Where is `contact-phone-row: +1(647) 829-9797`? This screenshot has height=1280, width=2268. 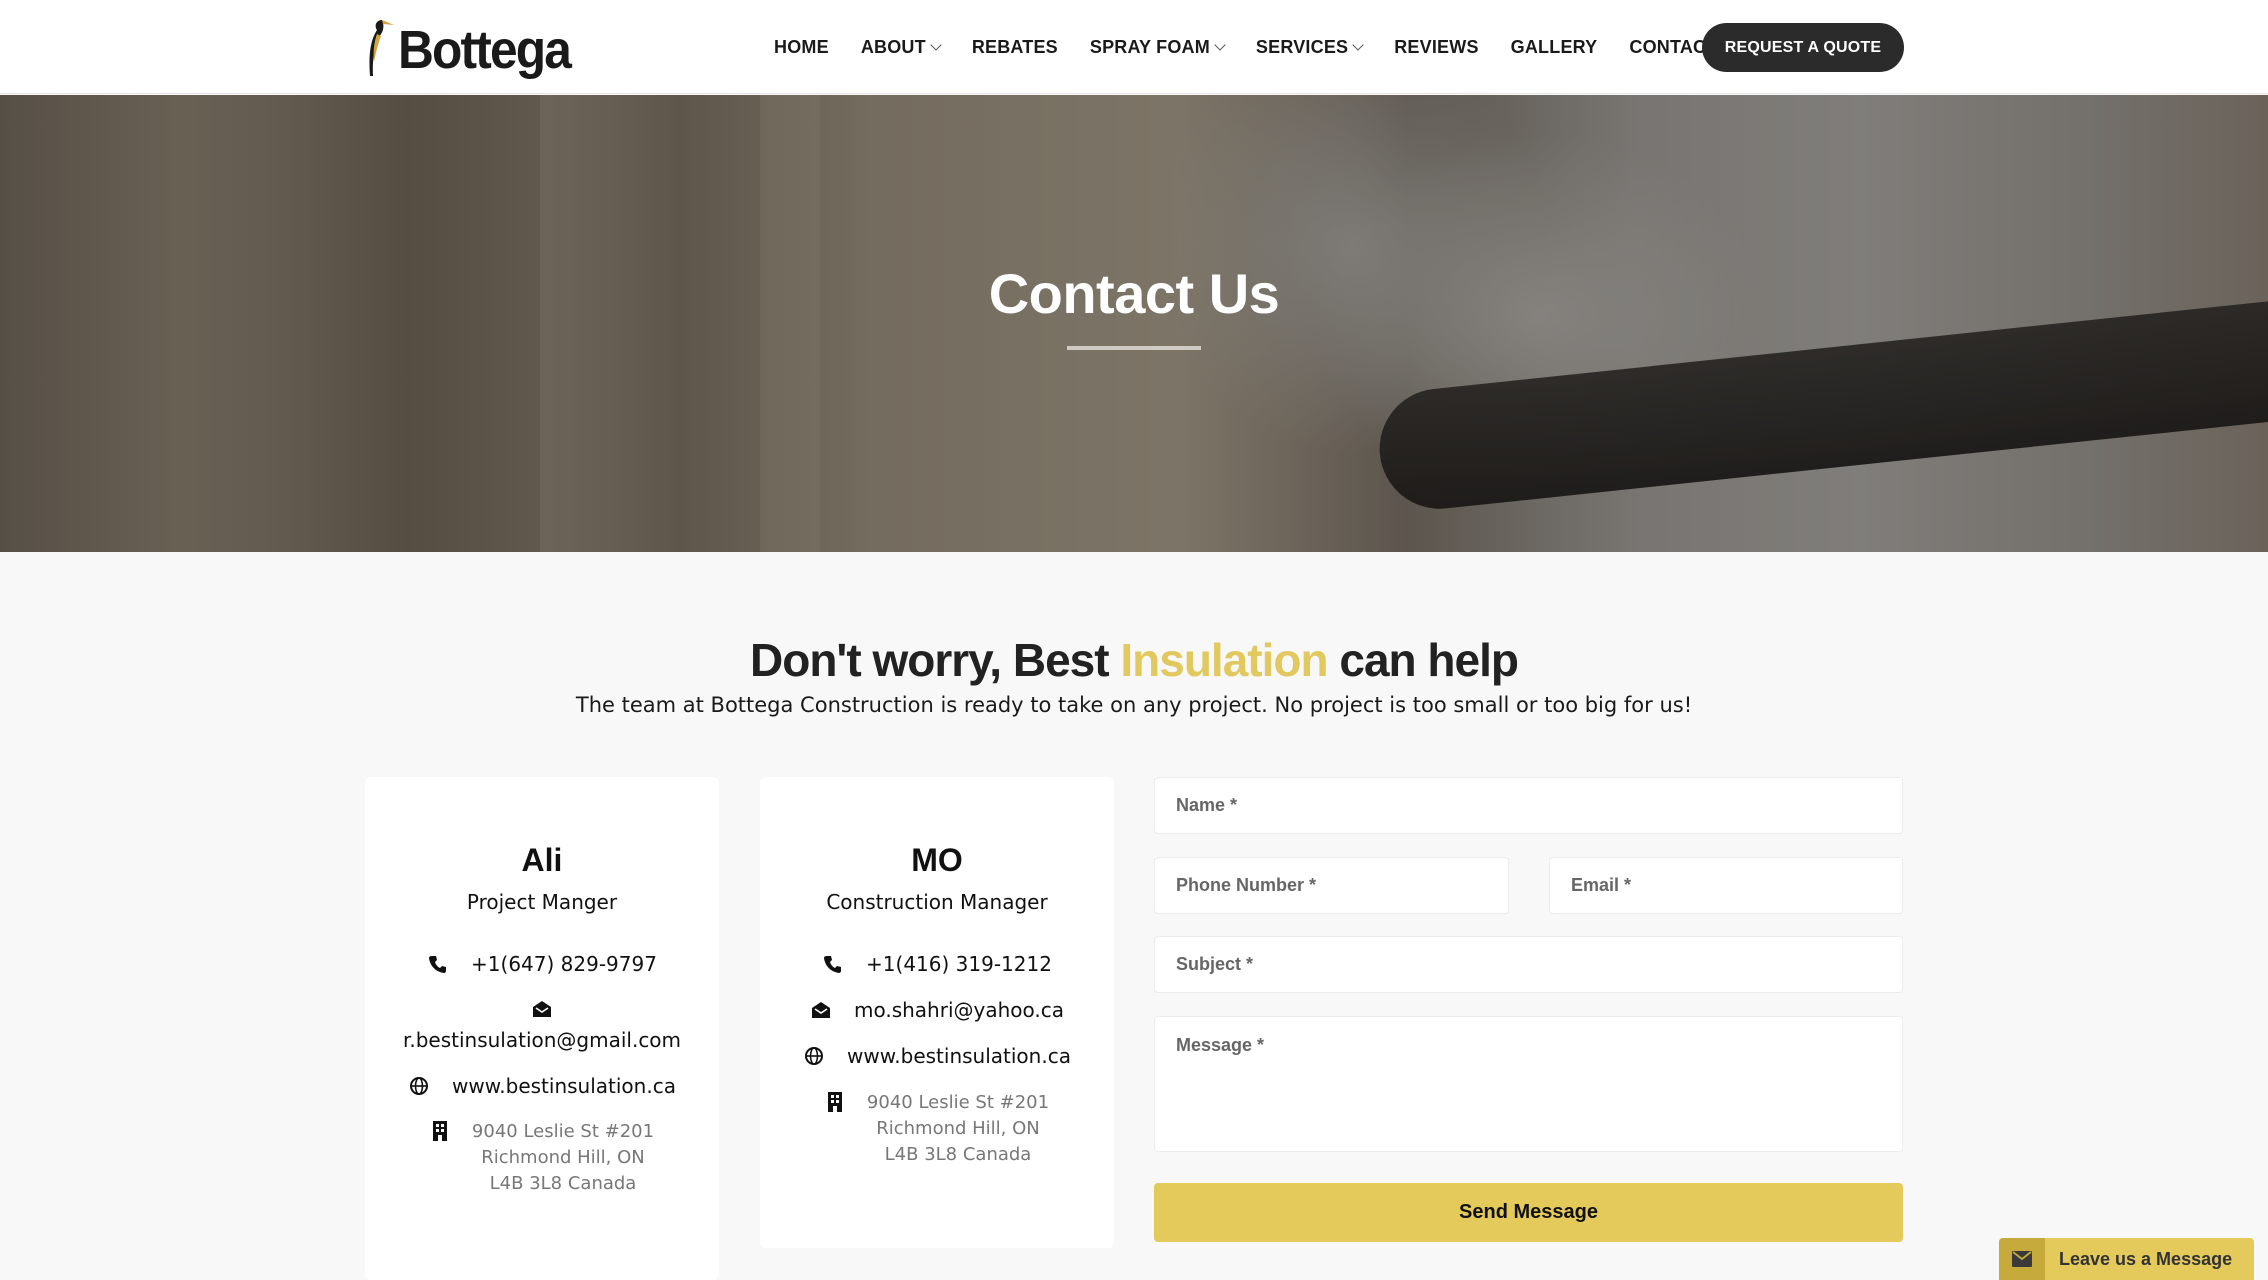
contact-phone-row: +1(647) 829-9797 is located at coordinates (542, 964).